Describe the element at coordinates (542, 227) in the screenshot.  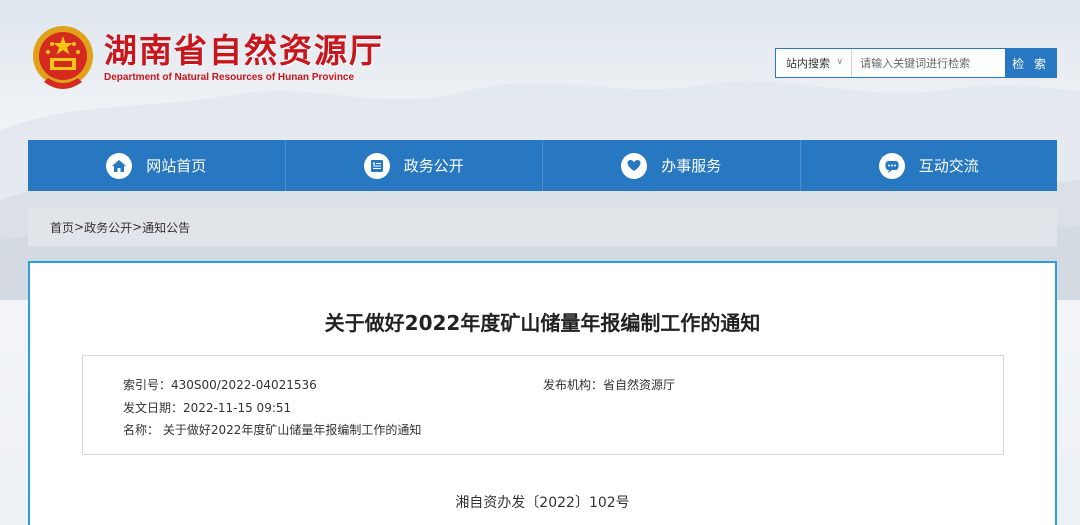
I see `breadcrumb: 首页 > 政务公开 > 通知公告` at that location.